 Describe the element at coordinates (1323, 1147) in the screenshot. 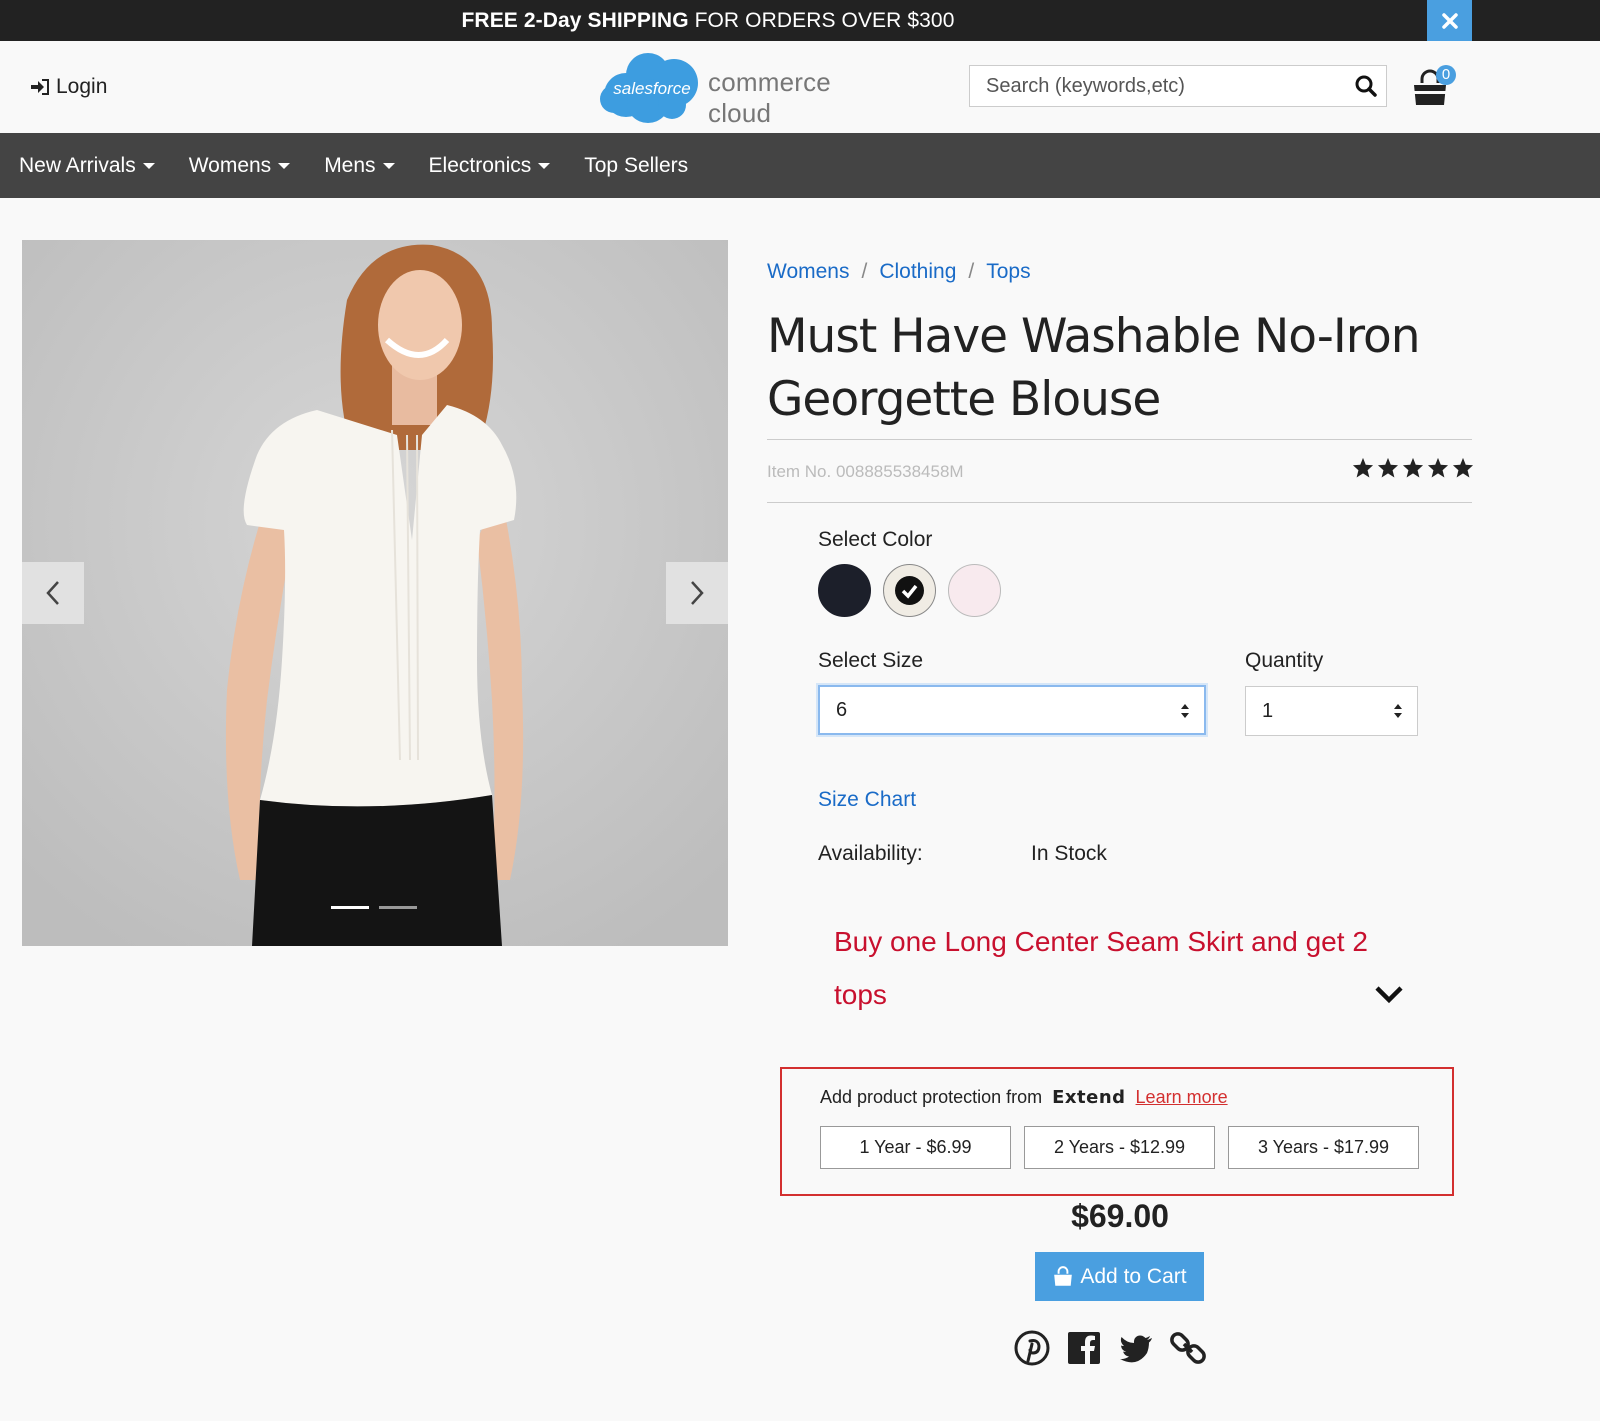

I see `plan-3-years-button: 3 Years - $17.99` at that location.